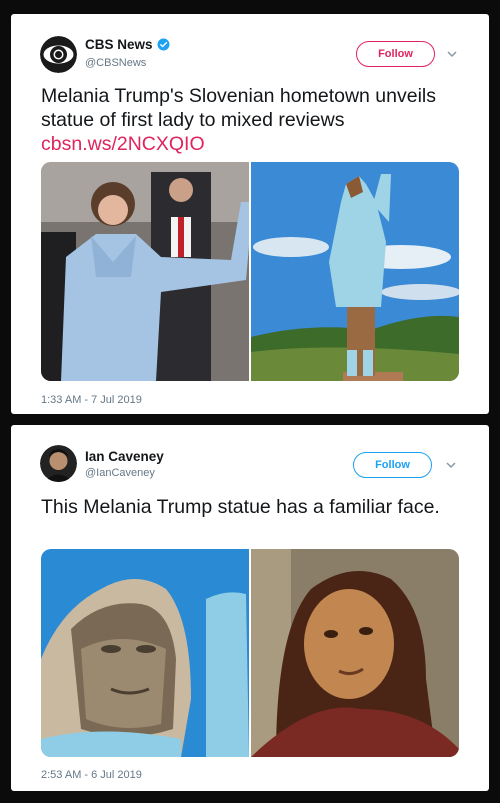 The height and width of the screenshot is (803, 500). I want to click on tweet-timestamp: 2:53 AM - 6 Jul 2019, so click(91, 775).